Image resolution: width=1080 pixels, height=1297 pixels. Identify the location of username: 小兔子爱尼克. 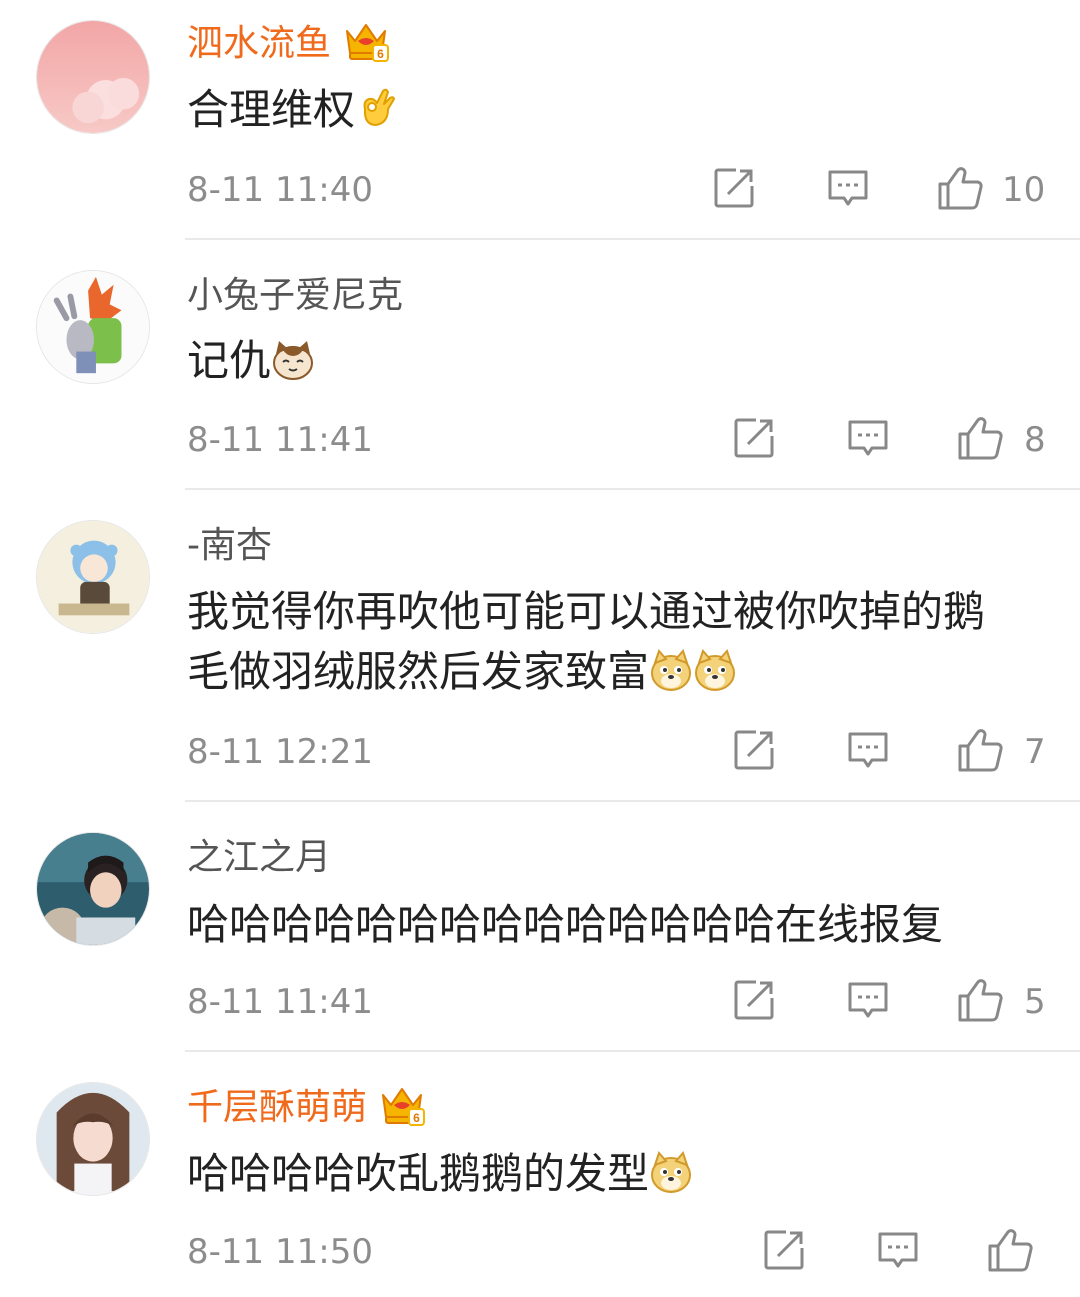
(295, 296).